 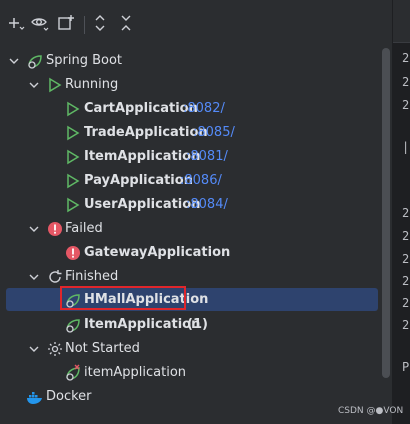 What do you see at coordinates (126, 23) in the screenshot?
I see `collapse-all-icon` at bounding box center [126, 23].